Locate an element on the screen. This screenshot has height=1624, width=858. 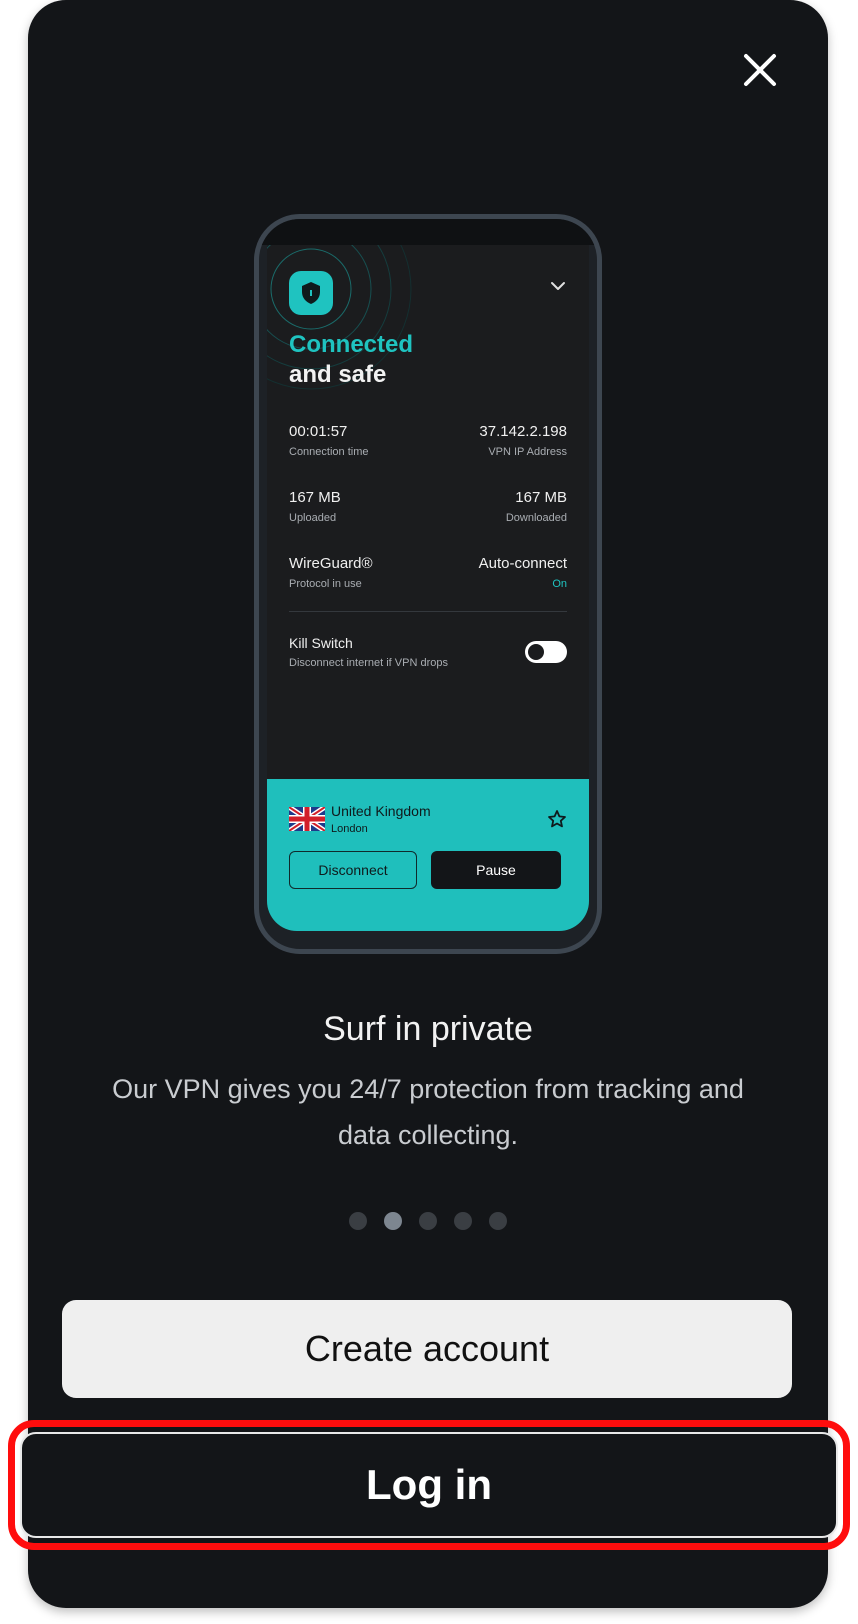
stat-value: 37.142.2.198 is located at coordinates (523, 431).